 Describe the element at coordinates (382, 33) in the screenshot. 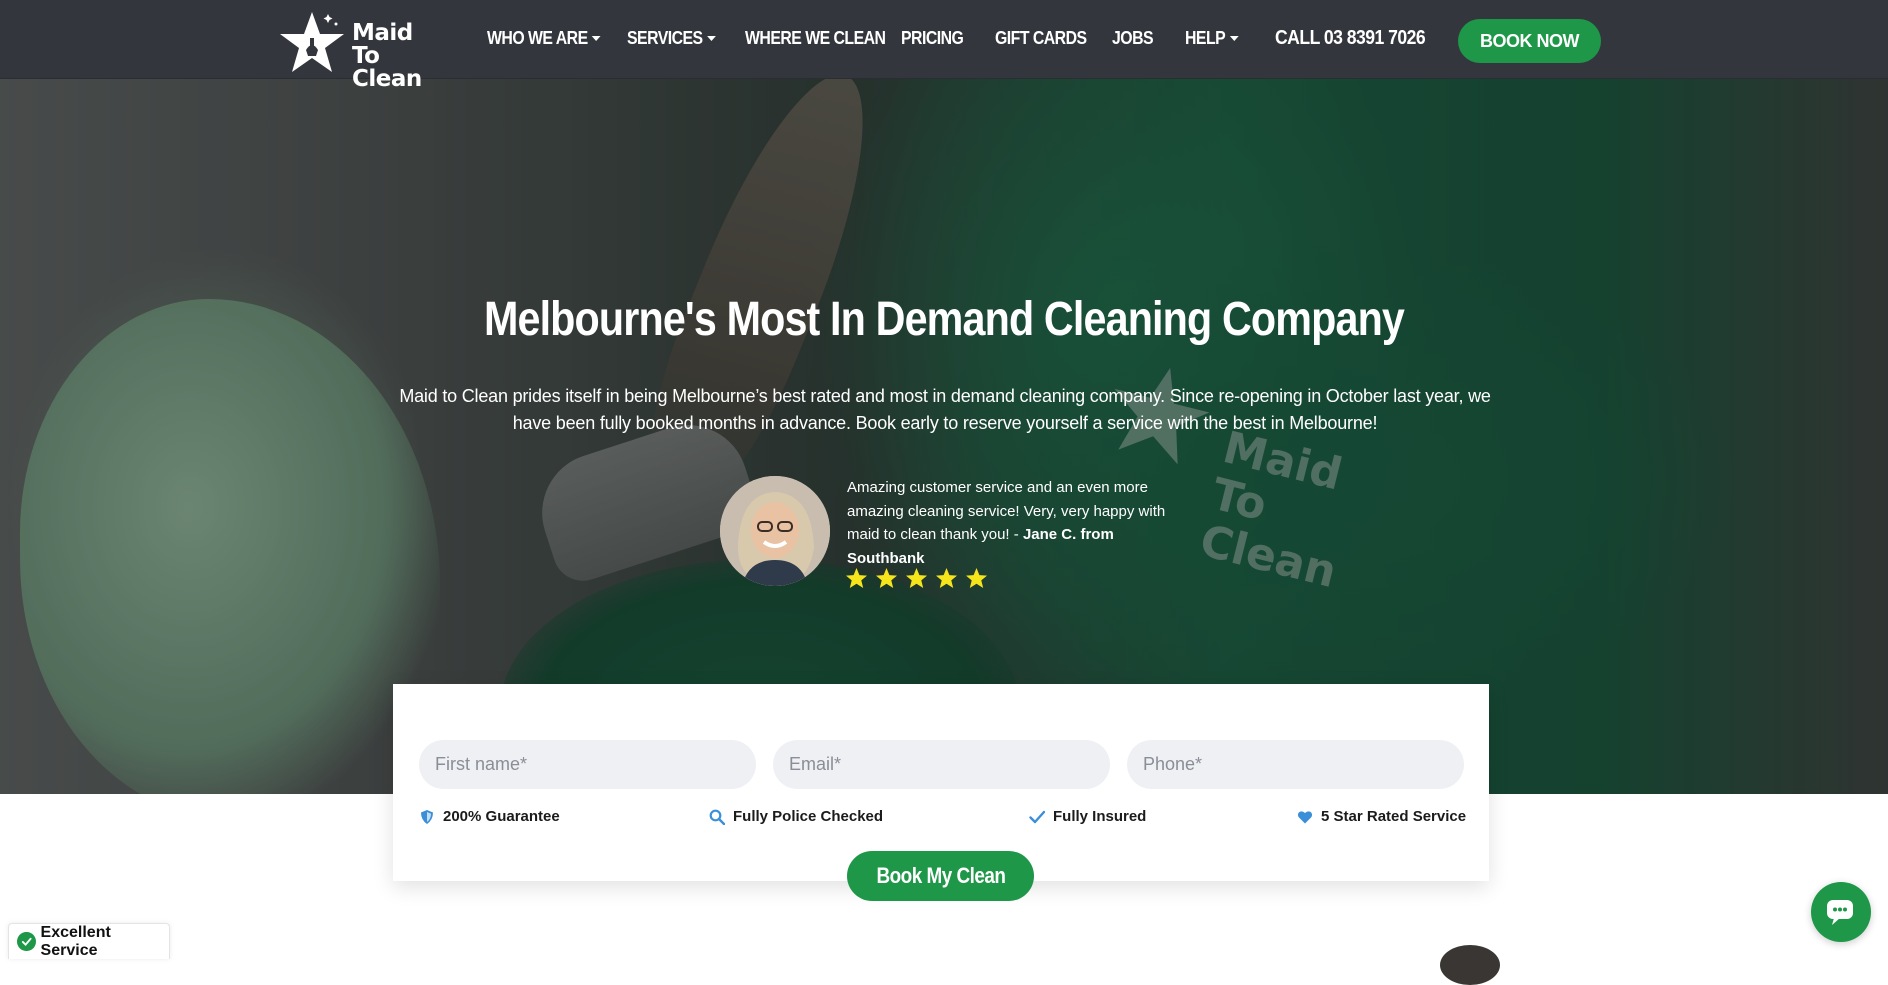

I see `logo-line-1: Maid` at that location.